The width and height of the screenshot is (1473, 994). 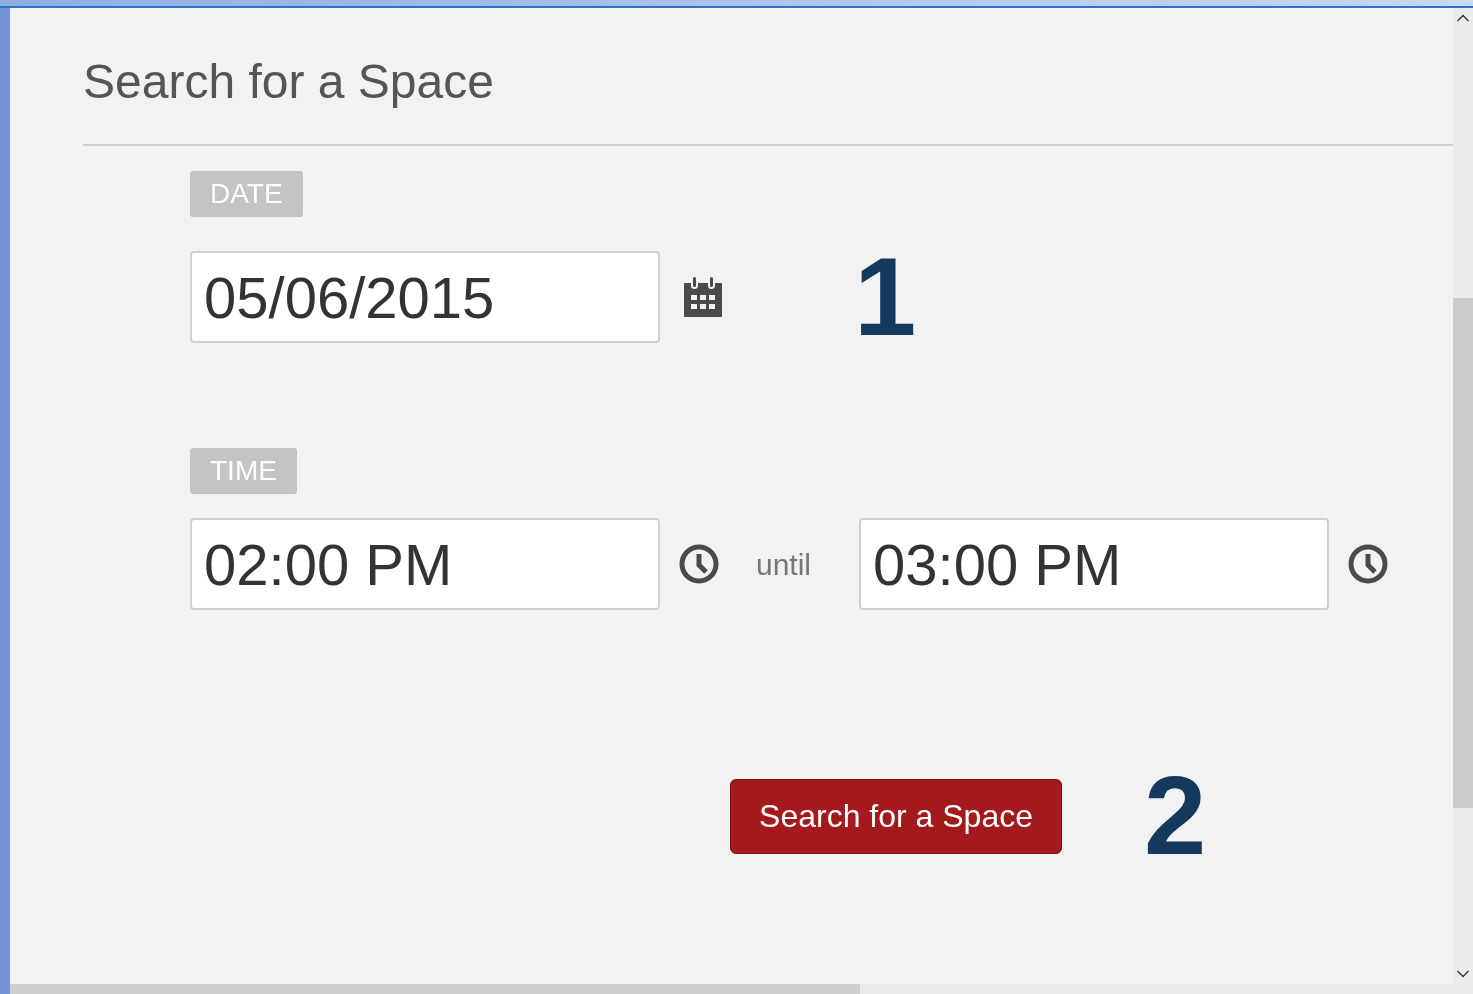 What do you see at coordinates (784, 564) in the screenshot?
I see `separator-text: until` at bounding box center [784, 564].